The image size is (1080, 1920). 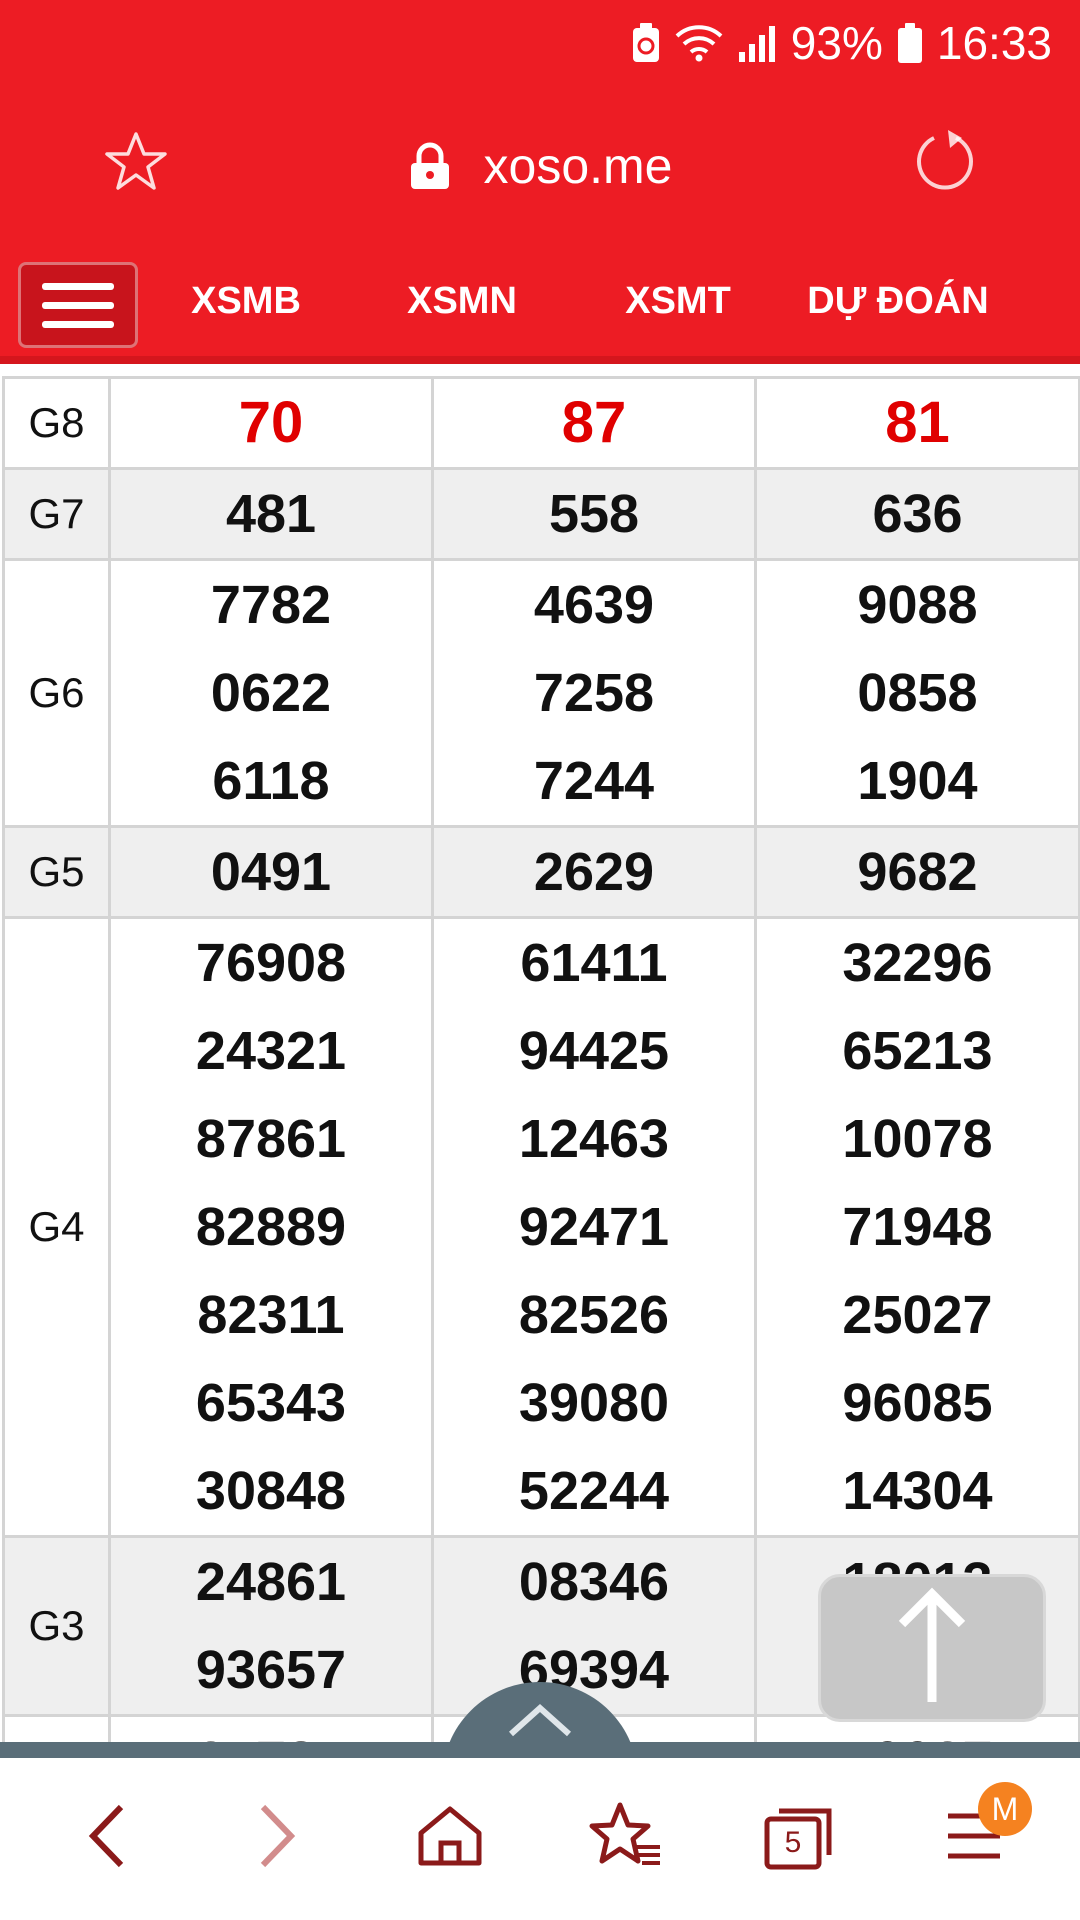 What do you see at coordinates (757, 43) in the screenshot?
I see `signal-icon` at bounding box center [757, 43].